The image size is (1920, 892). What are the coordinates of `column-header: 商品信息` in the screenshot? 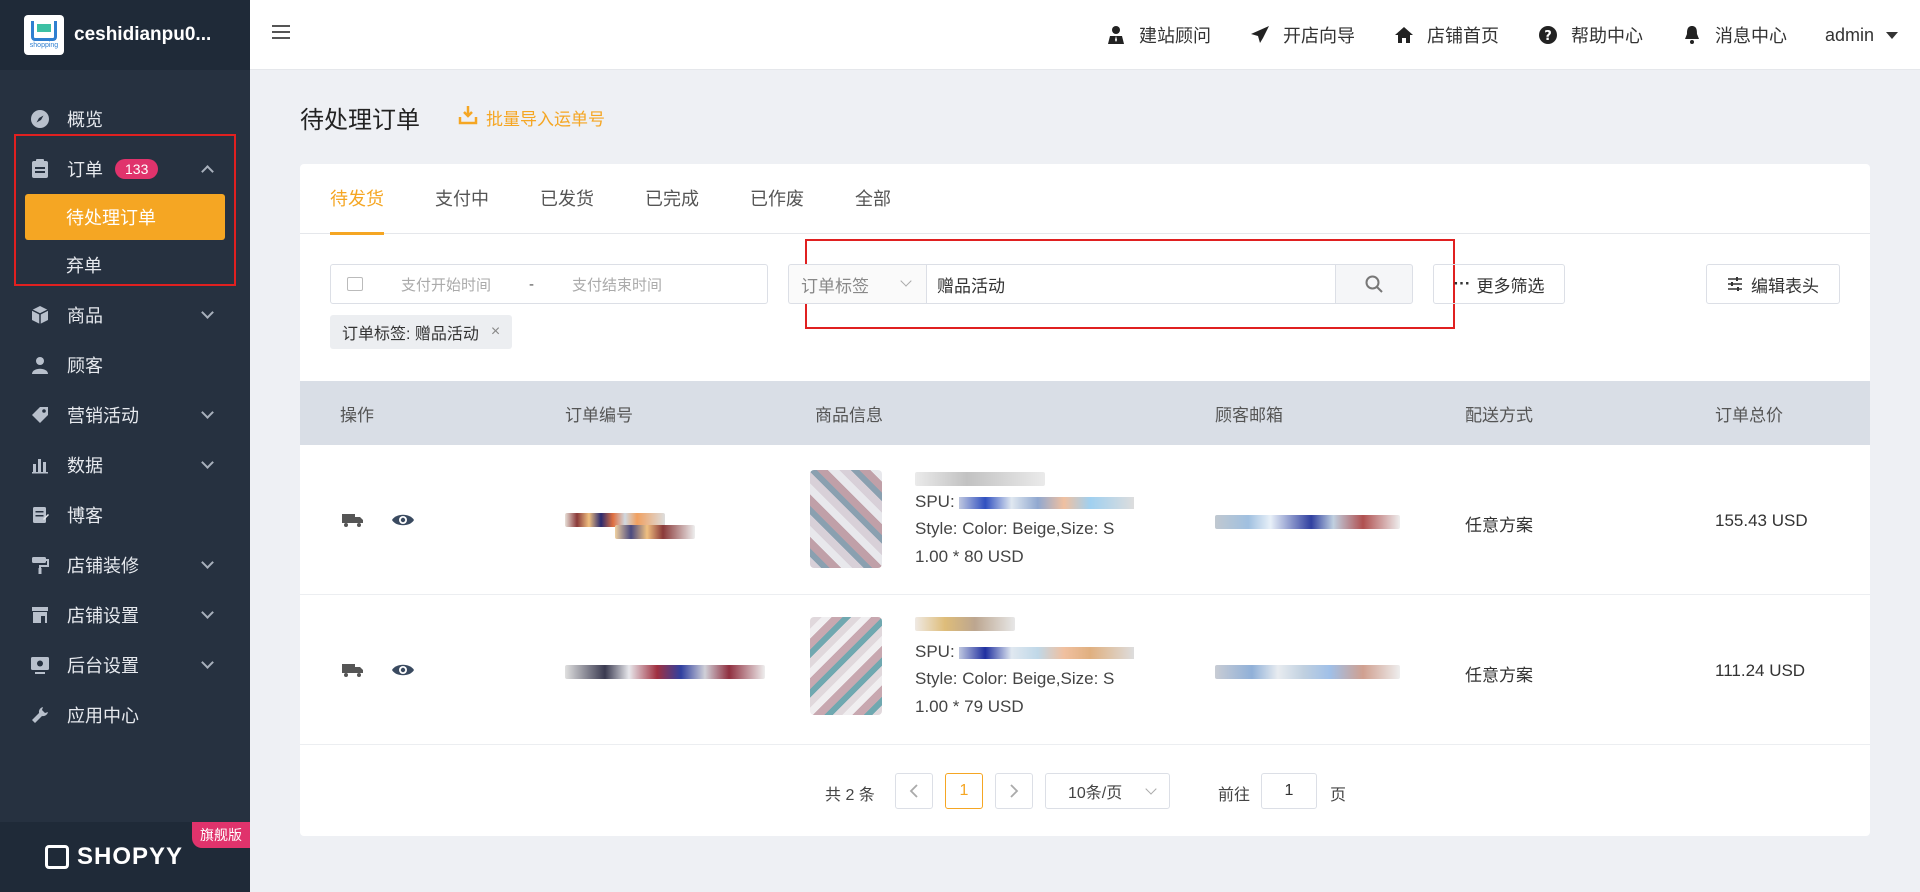 It's located at (849, 415).